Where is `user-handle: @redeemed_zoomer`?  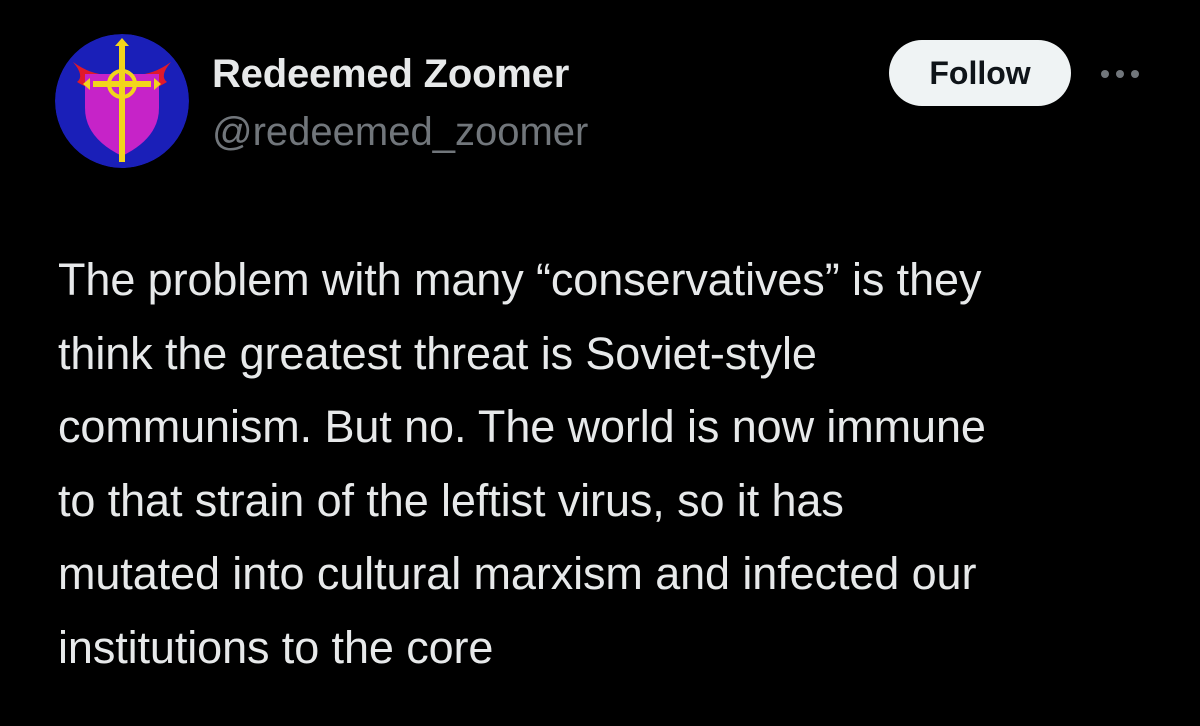 user-handle: @redeemed_zoomer is located at coordinates (400, 132).